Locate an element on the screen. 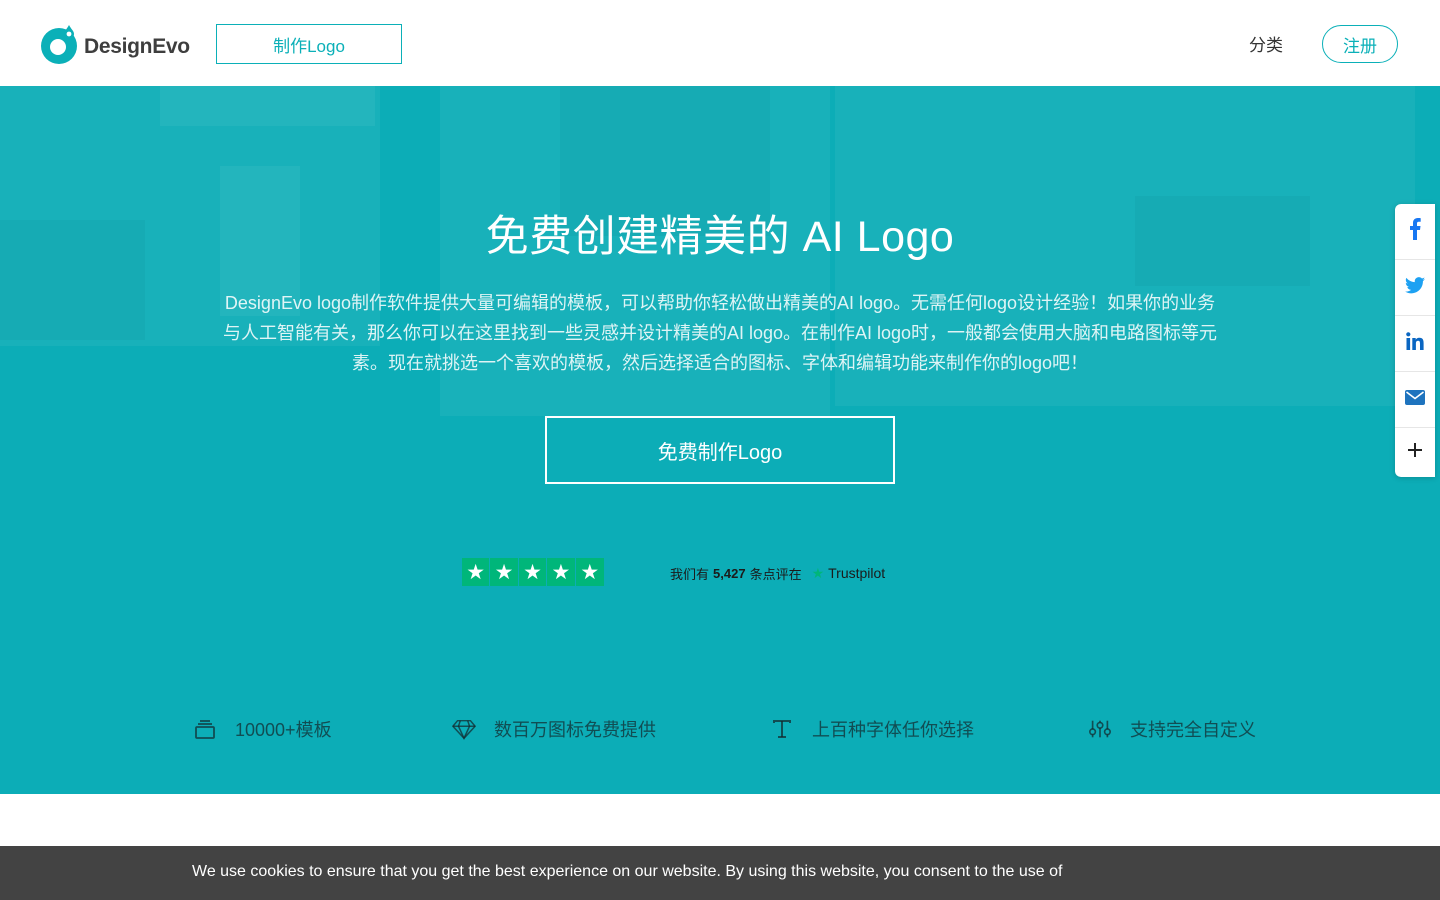  plus-icon is located at coordinates (1415, 452).